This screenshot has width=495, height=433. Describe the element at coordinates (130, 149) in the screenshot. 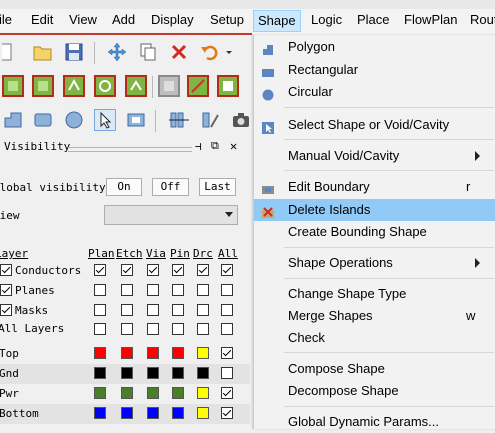

I see `panel-grip` at that location.